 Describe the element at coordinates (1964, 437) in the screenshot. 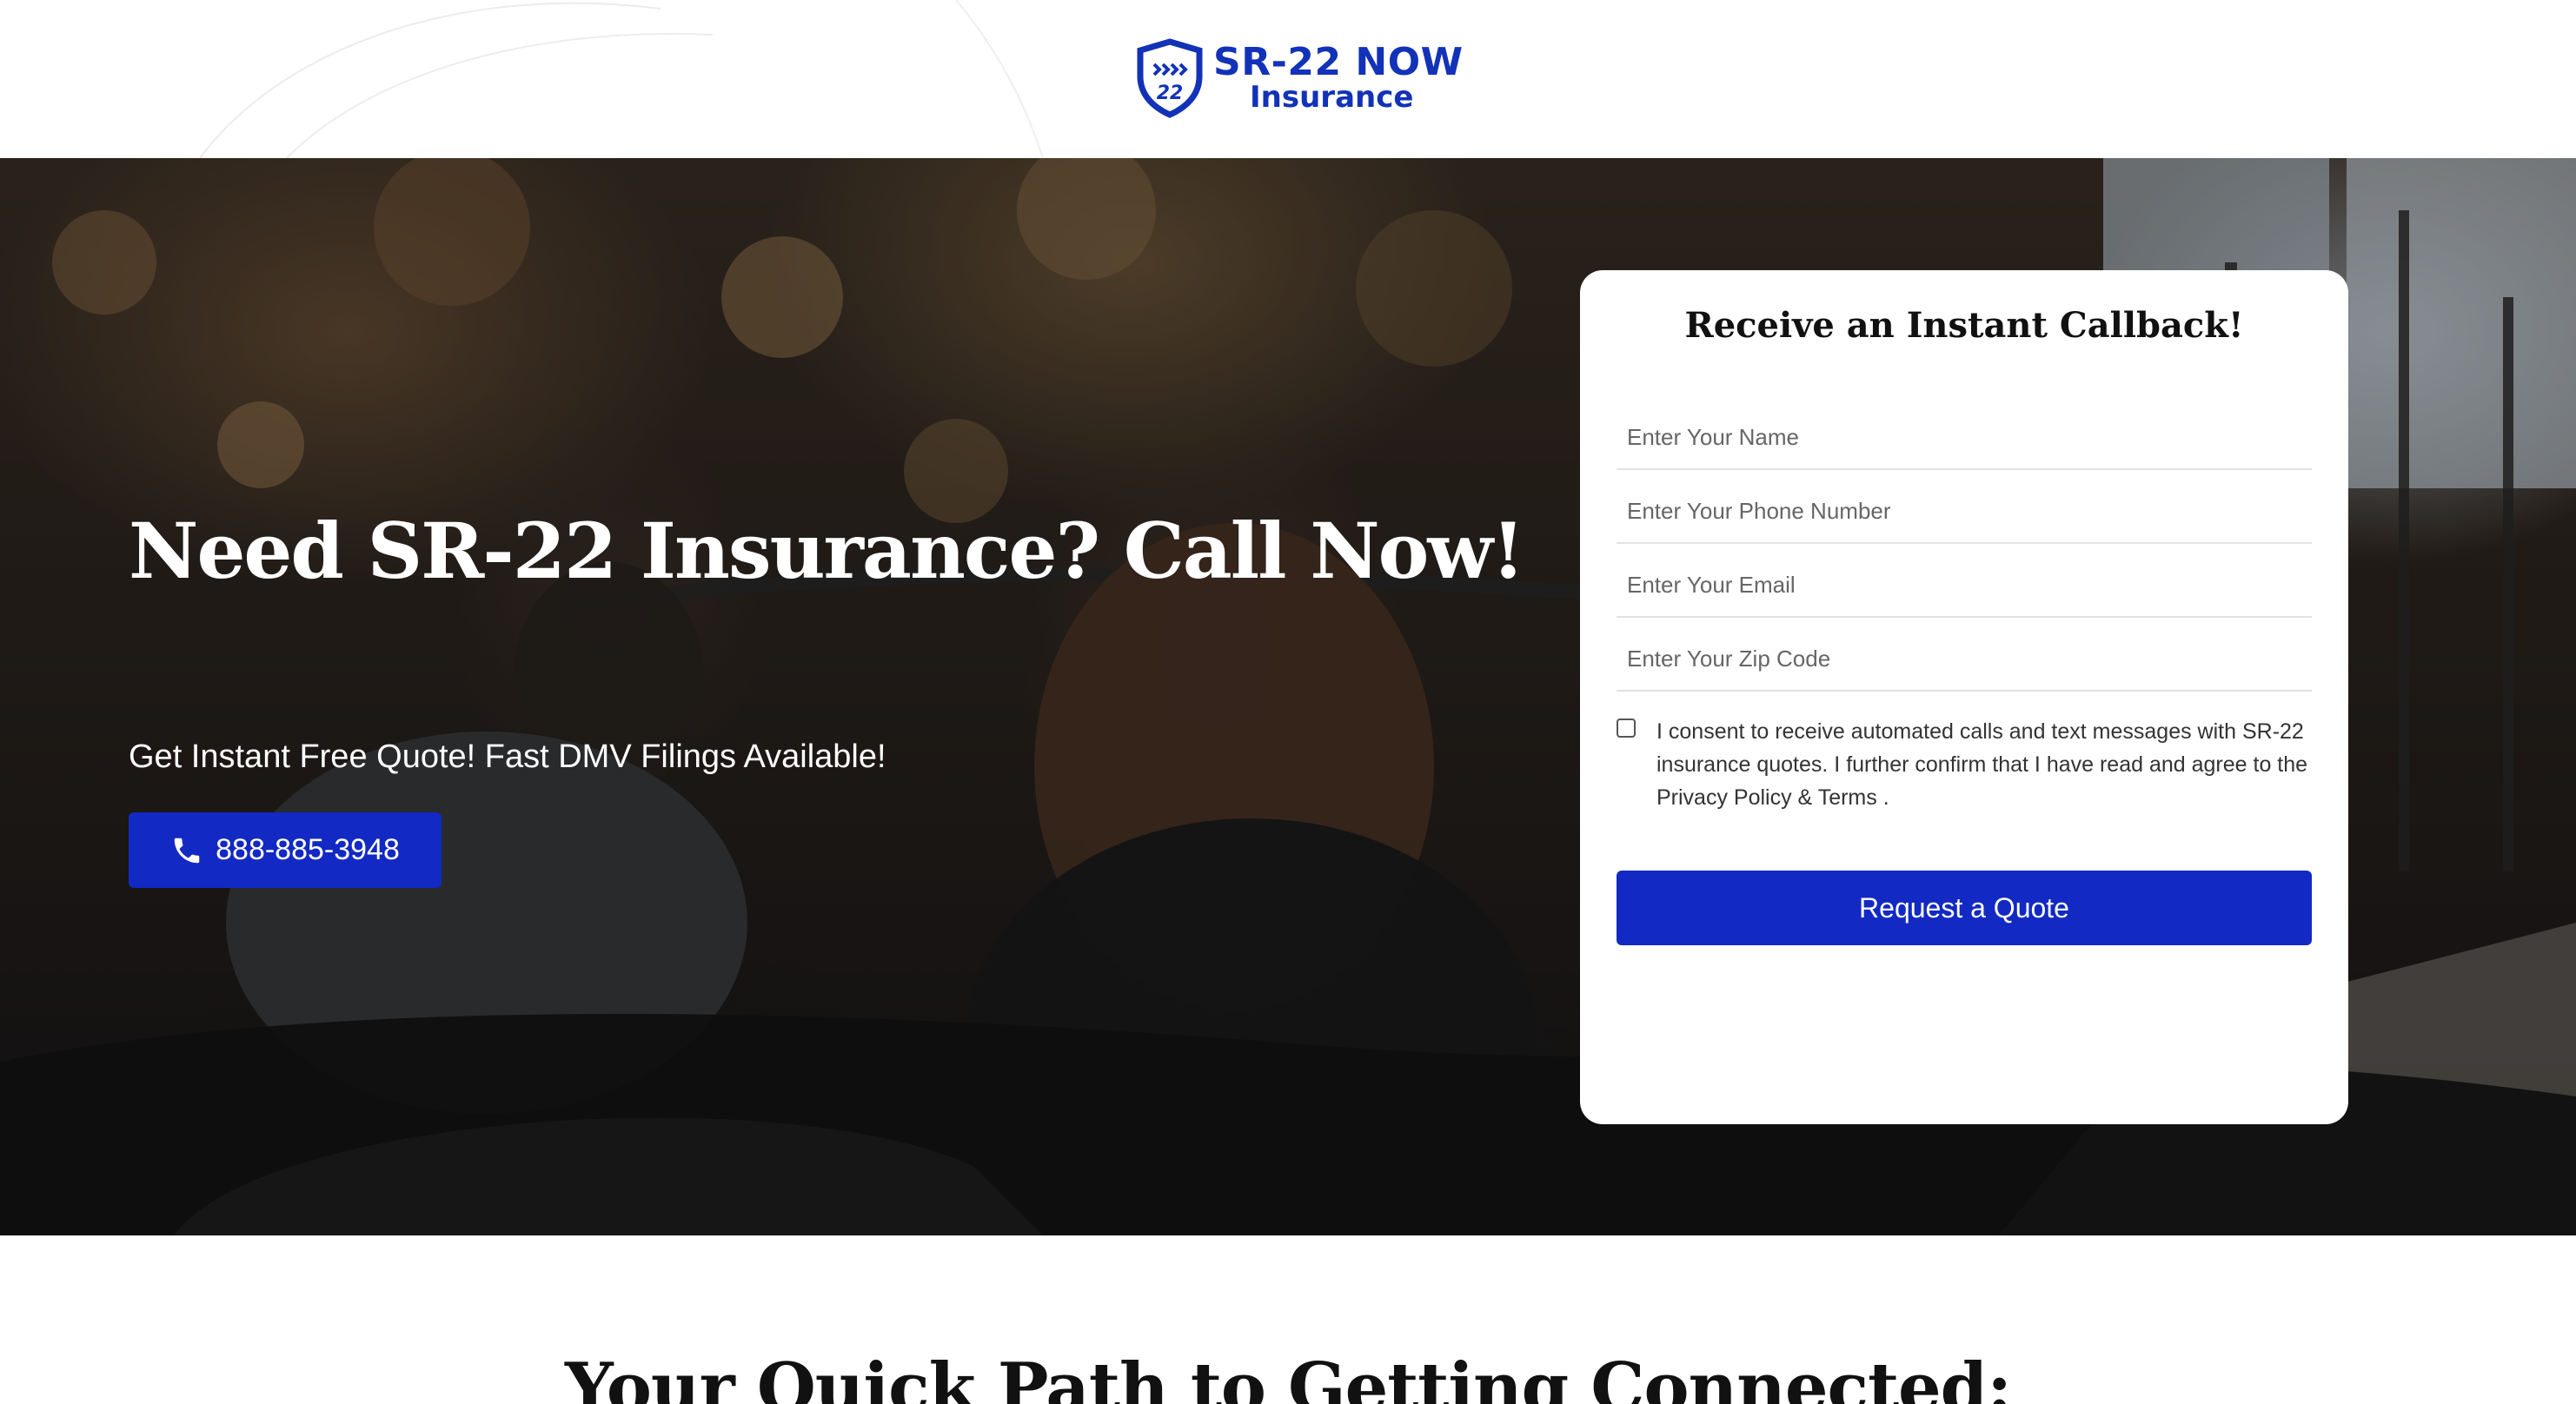

I see `name-input` at that location.